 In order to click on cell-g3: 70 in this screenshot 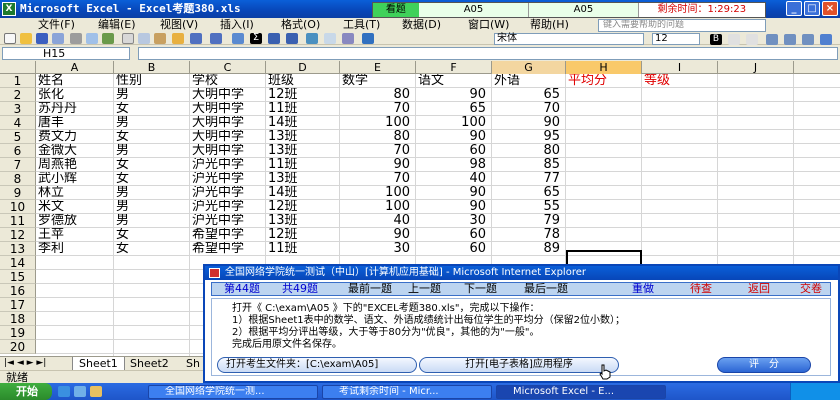, I will do `click(529, 109)`.